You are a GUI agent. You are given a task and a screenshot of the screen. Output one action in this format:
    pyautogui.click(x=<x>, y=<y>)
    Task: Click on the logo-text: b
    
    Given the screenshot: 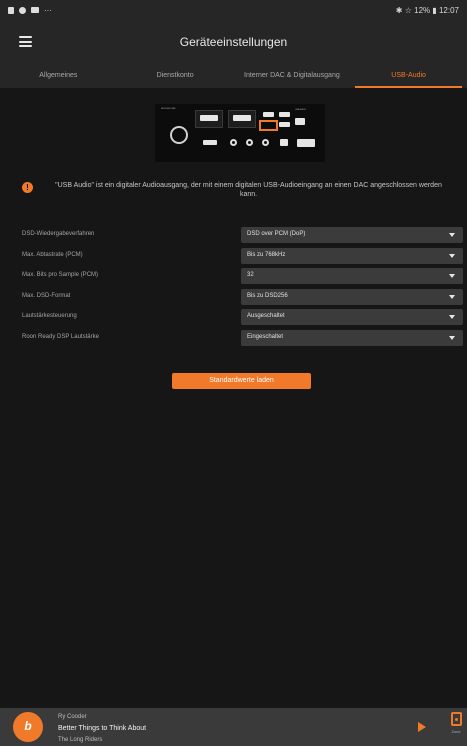 What is the action you would take?
    pyautogui.click(x=28, y=726)
    